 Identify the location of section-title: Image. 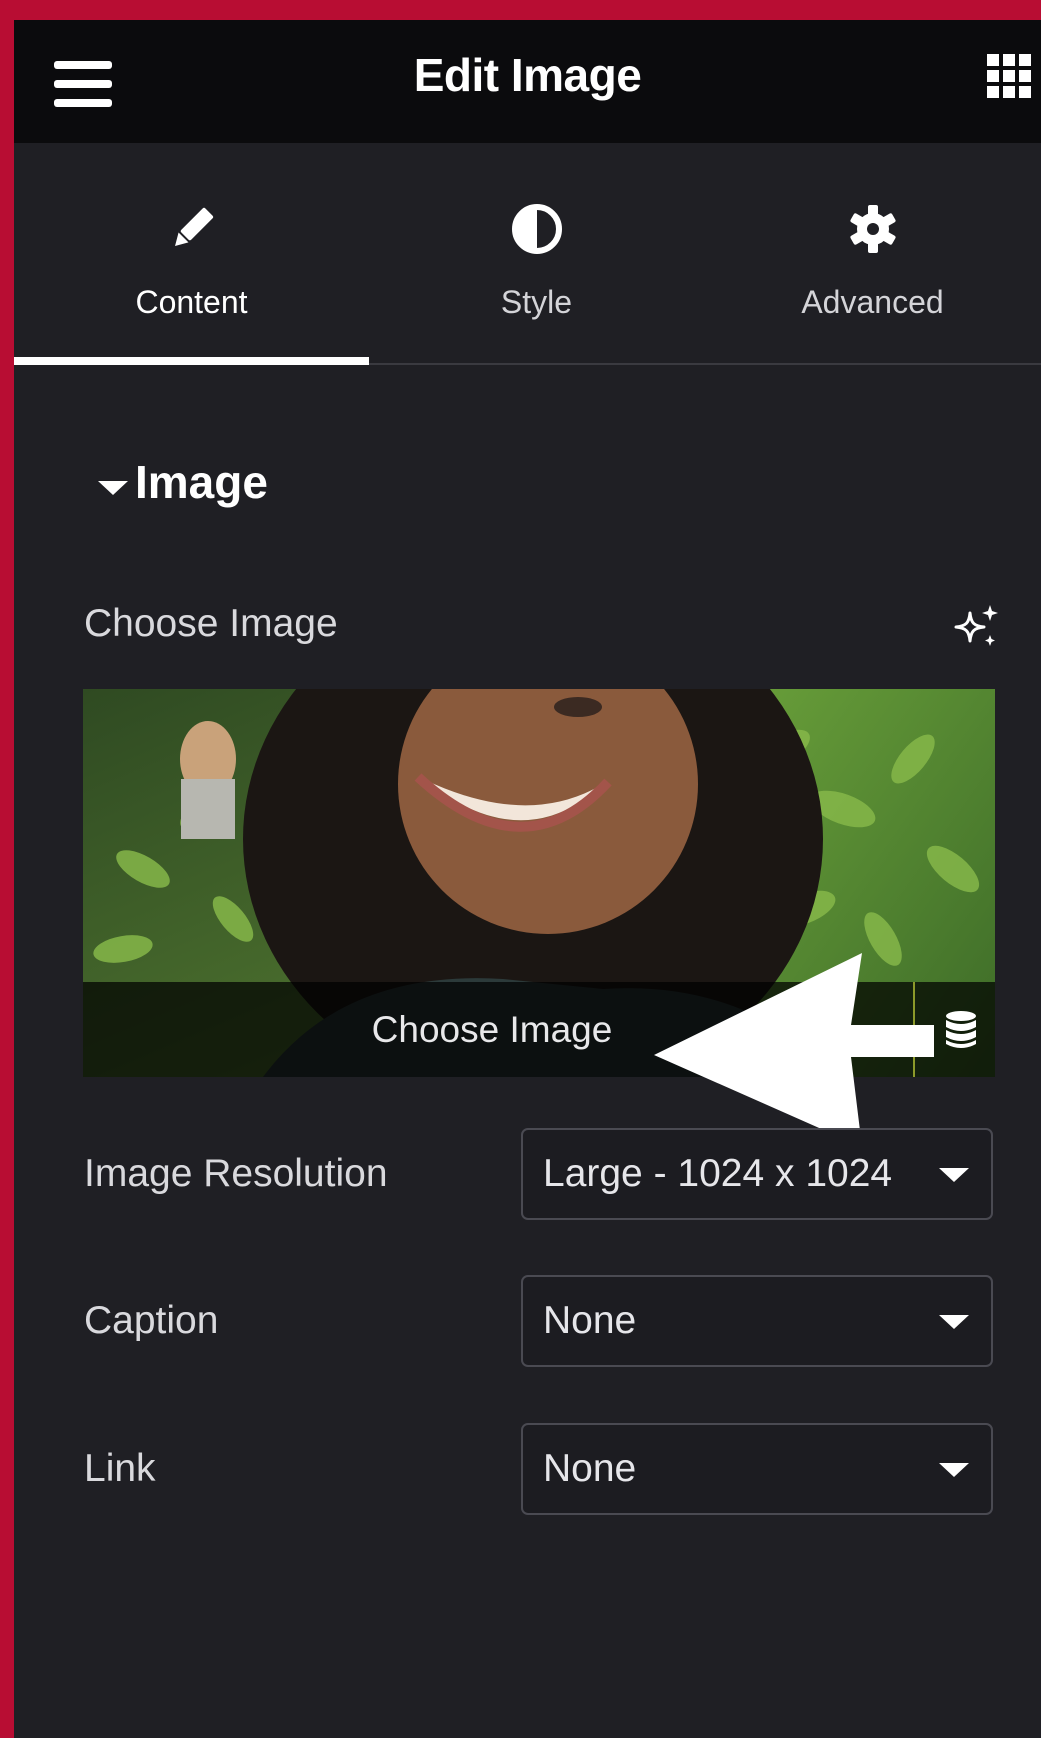
(201, 482).